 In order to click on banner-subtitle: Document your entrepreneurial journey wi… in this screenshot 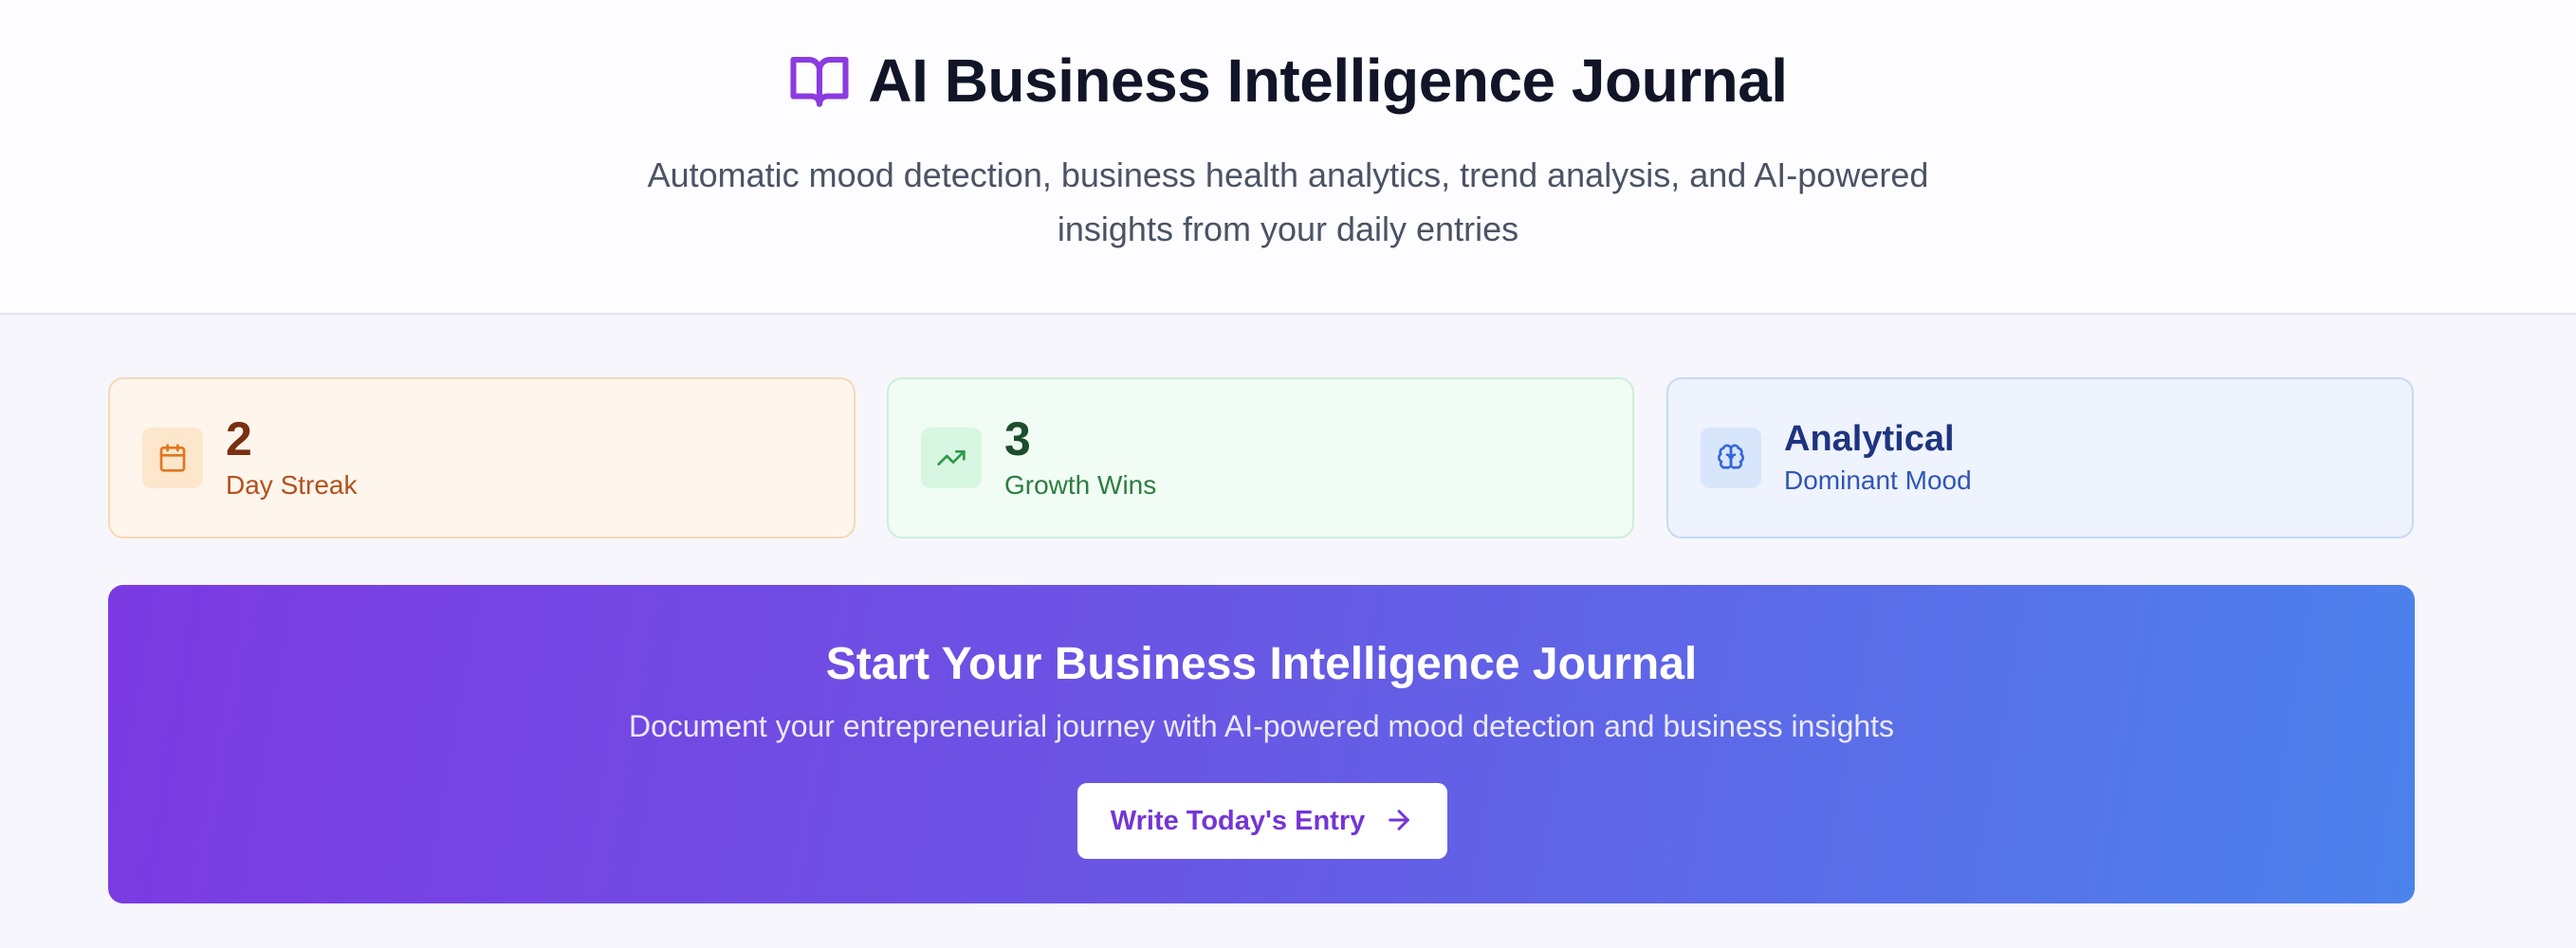, I will do `click(1261, 726)`.